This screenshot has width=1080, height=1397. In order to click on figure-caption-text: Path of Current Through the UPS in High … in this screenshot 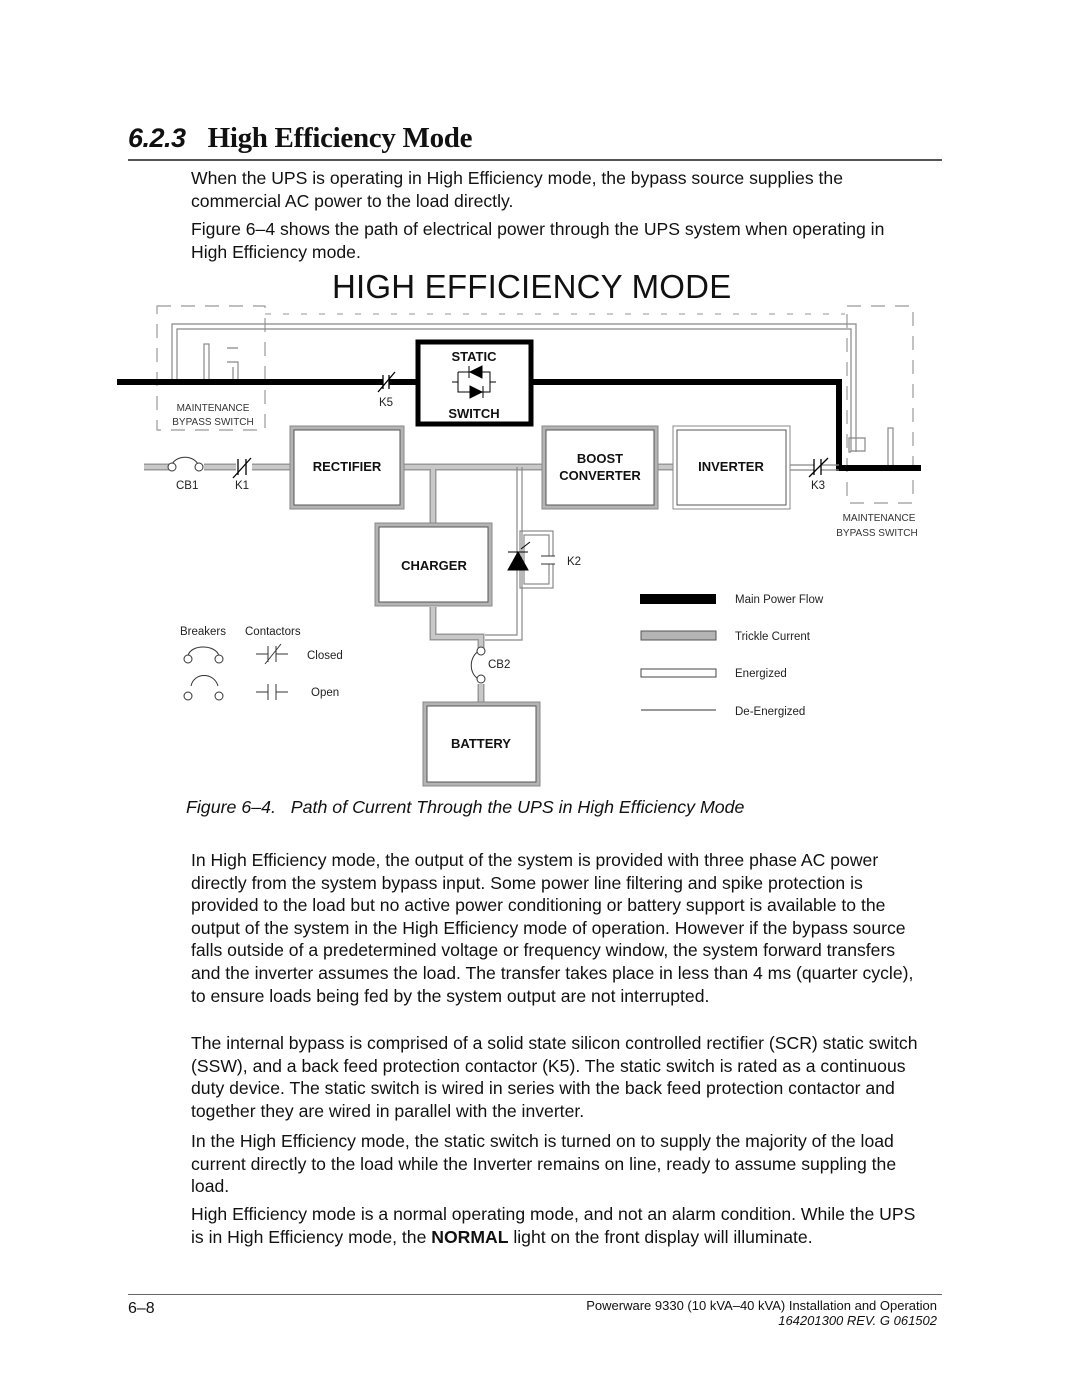, I will do `click(517, 807)`.